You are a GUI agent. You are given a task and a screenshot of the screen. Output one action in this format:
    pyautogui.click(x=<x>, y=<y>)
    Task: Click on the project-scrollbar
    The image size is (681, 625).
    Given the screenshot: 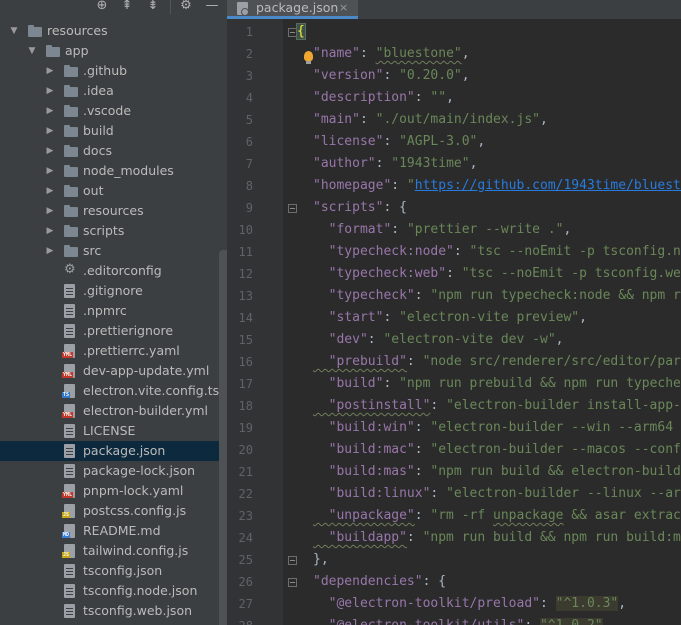 What is the action you would take?
    pyautogui.click(x=223, y=437)
    